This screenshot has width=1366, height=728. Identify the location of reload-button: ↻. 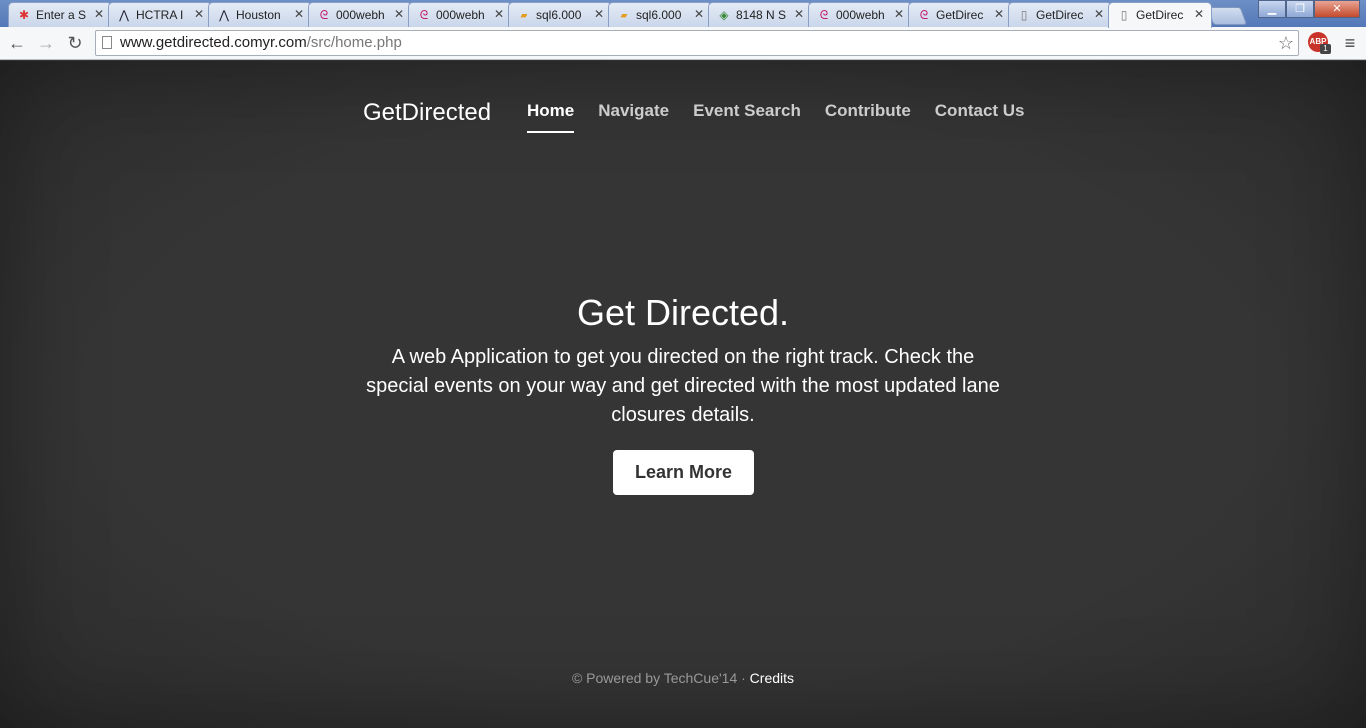
(75, 43).